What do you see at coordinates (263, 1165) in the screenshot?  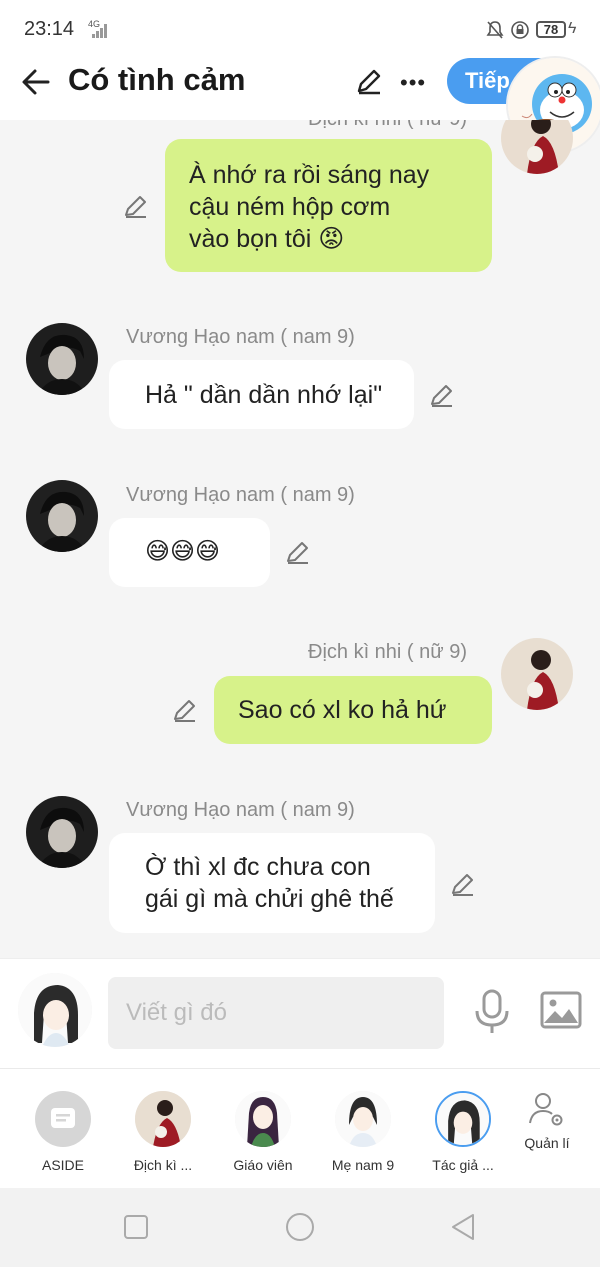 I see `character-label: Giáo viên` at bounding box center [263, 1165].